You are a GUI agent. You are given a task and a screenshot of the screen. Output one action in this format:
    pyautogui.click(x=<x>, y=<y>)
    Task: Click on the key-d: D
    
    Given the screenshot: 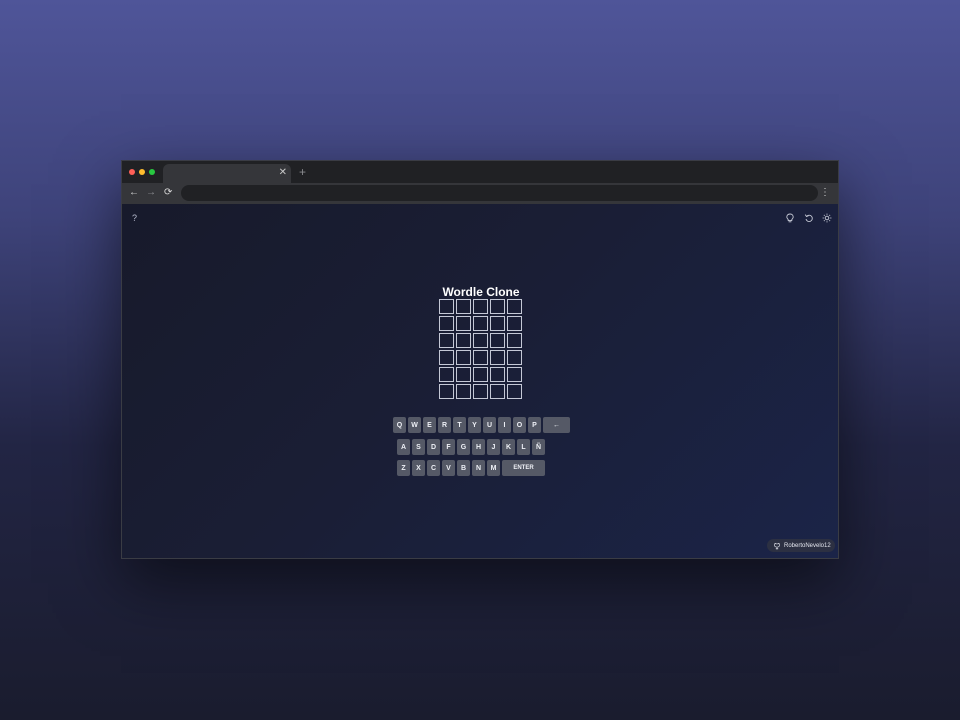 What is the action you would take?
    pyautogui.click(x=433, y=447)
    